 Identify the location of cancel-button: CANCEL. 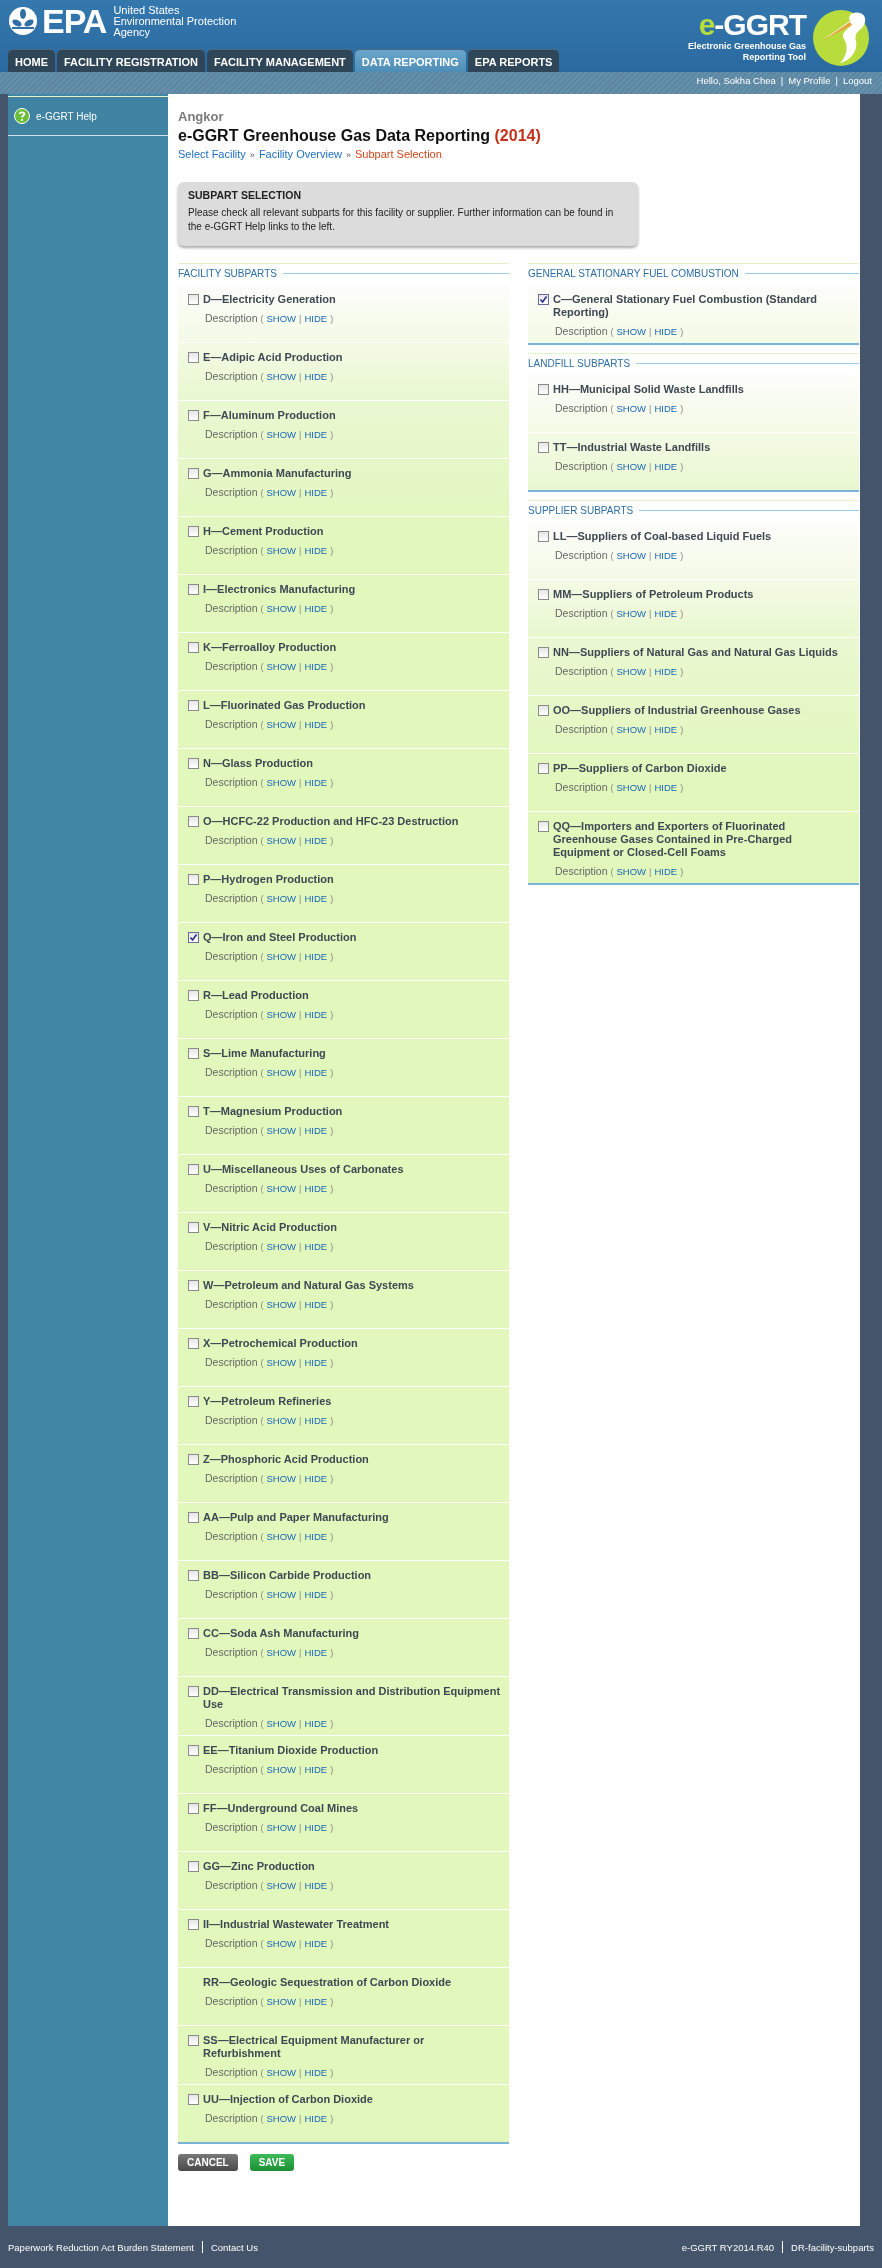
(208, 2162).